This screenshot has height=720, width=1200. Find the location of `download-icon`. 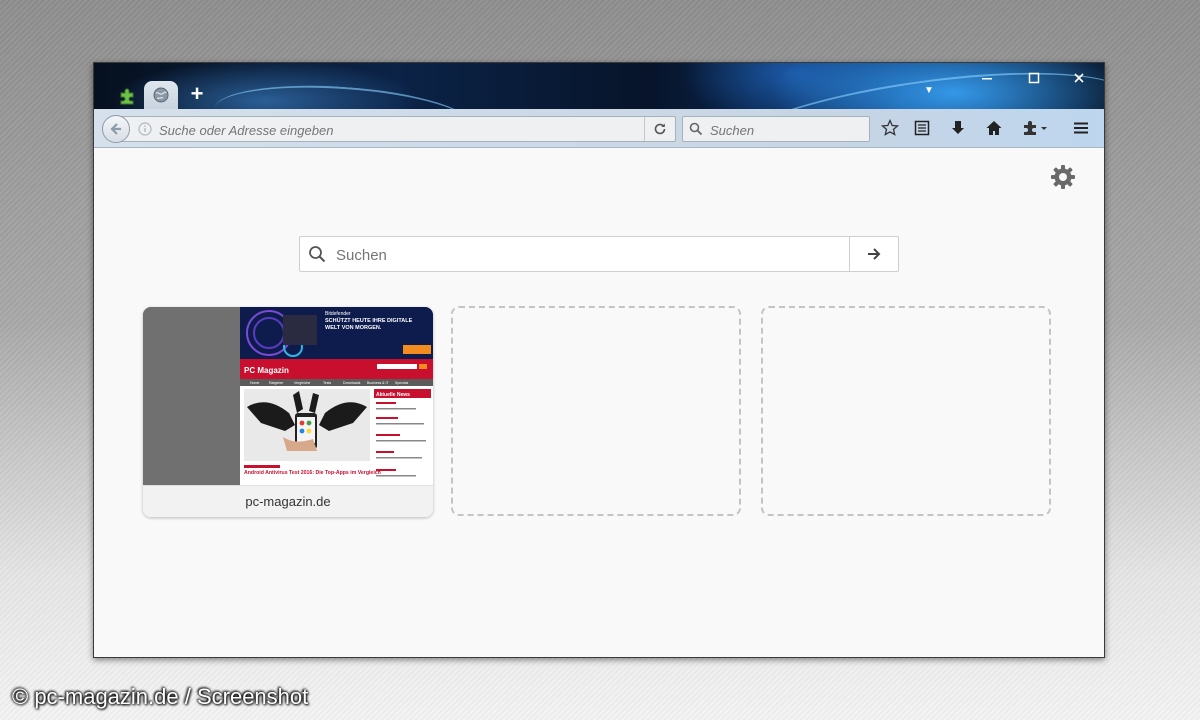

download-icon is located at coordinates (958, 127).